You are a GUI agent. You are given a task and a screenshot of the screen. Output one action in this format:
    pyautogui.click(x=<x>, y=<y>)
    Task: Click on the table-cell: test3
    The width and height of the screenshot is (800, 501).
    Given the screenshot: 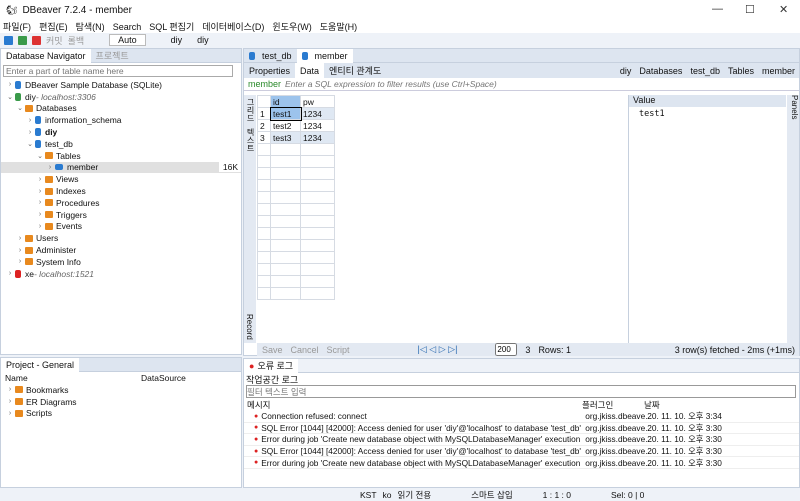 What is the action you would take?
    pyautogui.click(x=285, y=137)
    